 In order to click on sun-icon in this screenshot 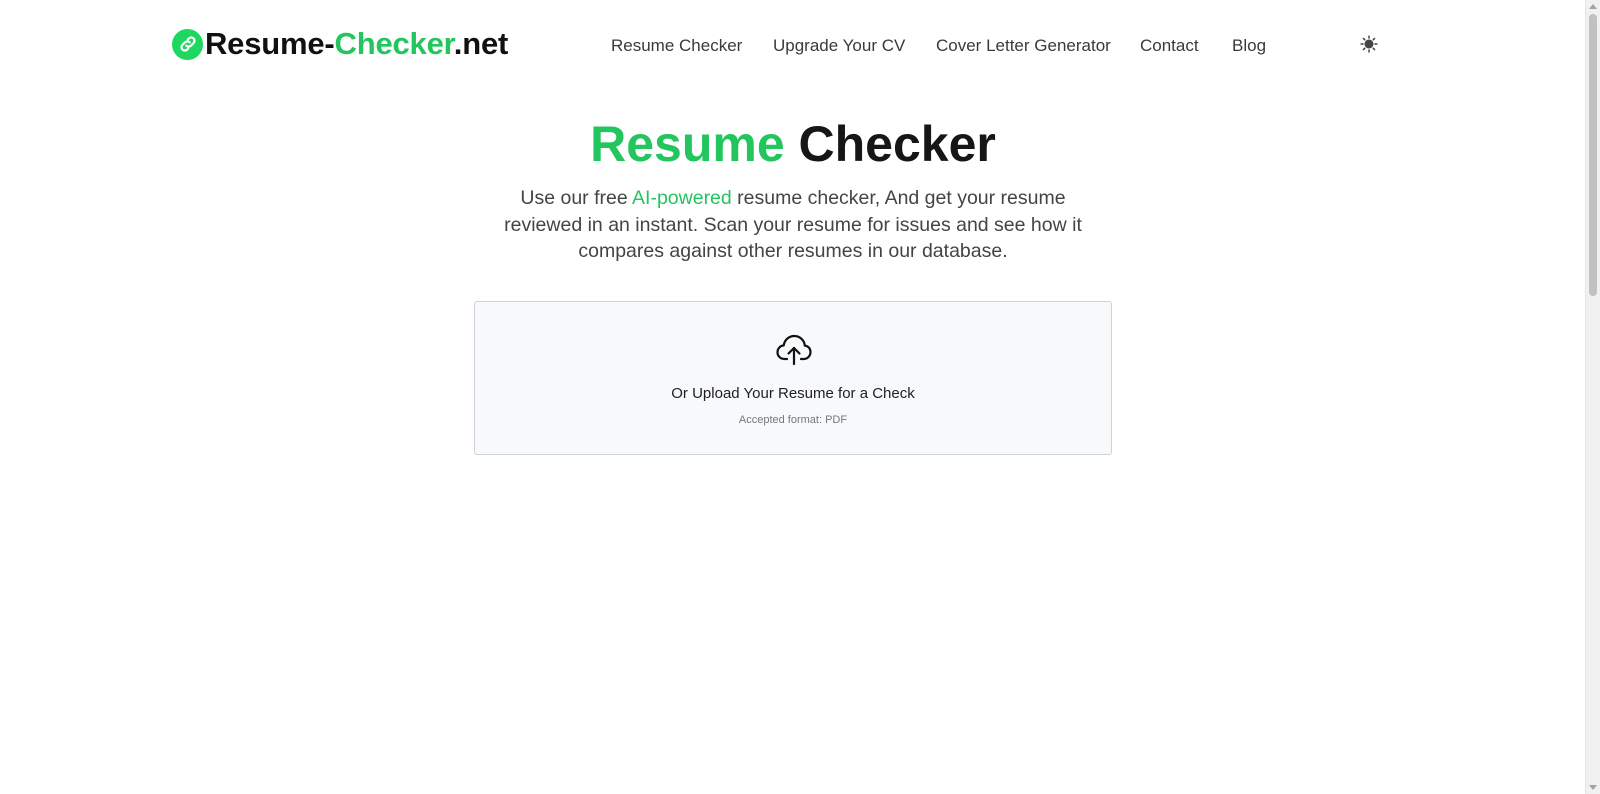, I will do `click(1369, 44)`.